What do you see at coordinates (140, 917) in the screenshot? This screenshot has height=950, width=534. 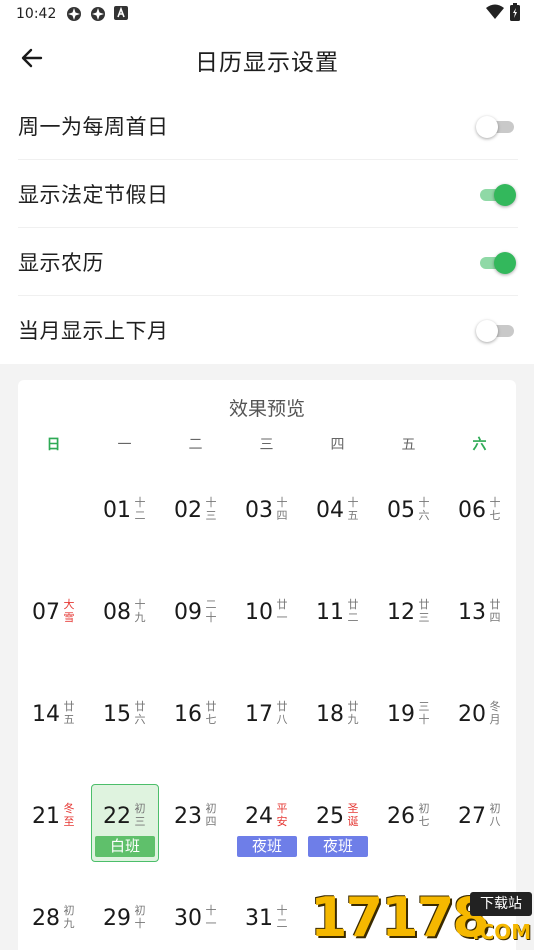 I see `lunar-date: 初十` at bounding box center [140, 917].